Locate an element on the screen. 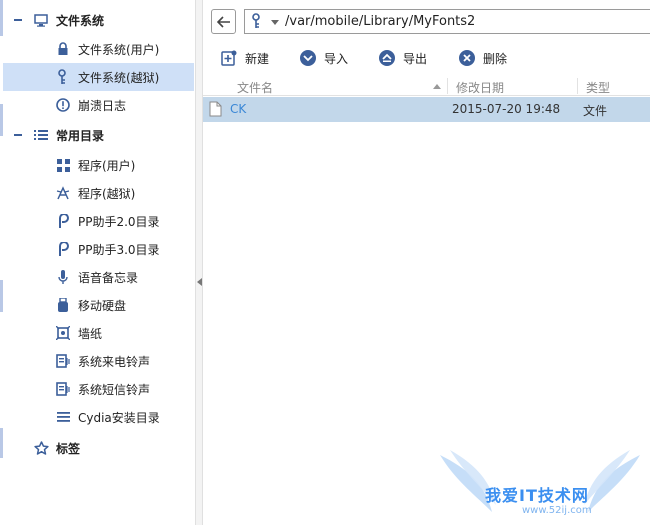  file-type: 文件 is located at coordinates (595, 111).